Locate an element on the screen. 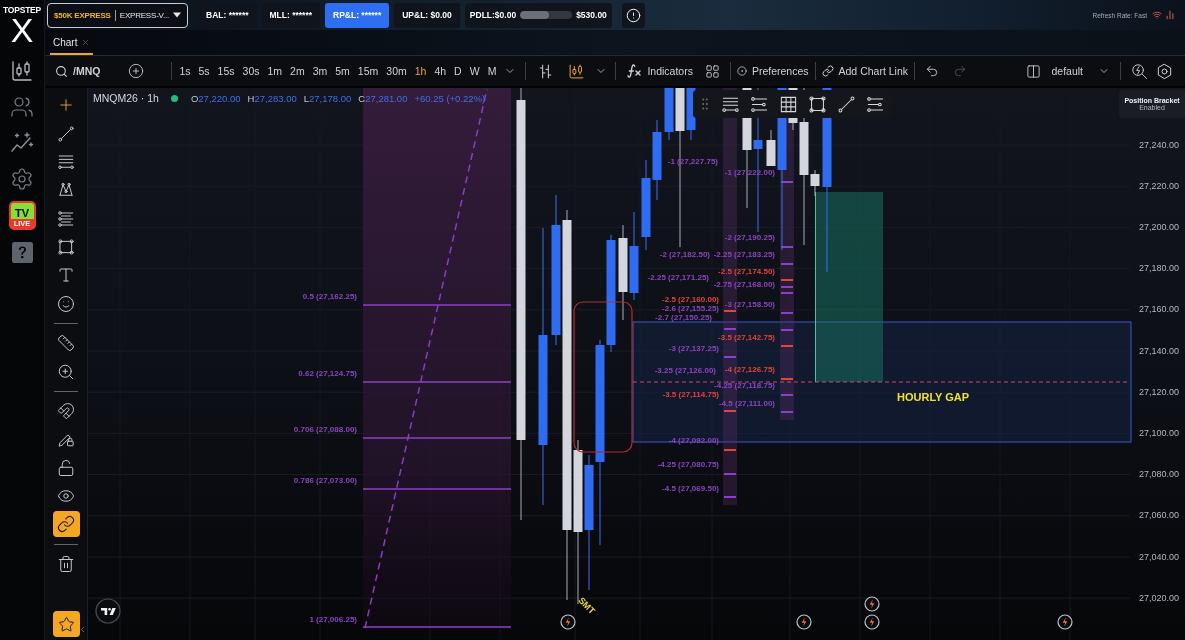 The image size is (1185, 640). fib-levels-icon is located at coordinates (66, 218).